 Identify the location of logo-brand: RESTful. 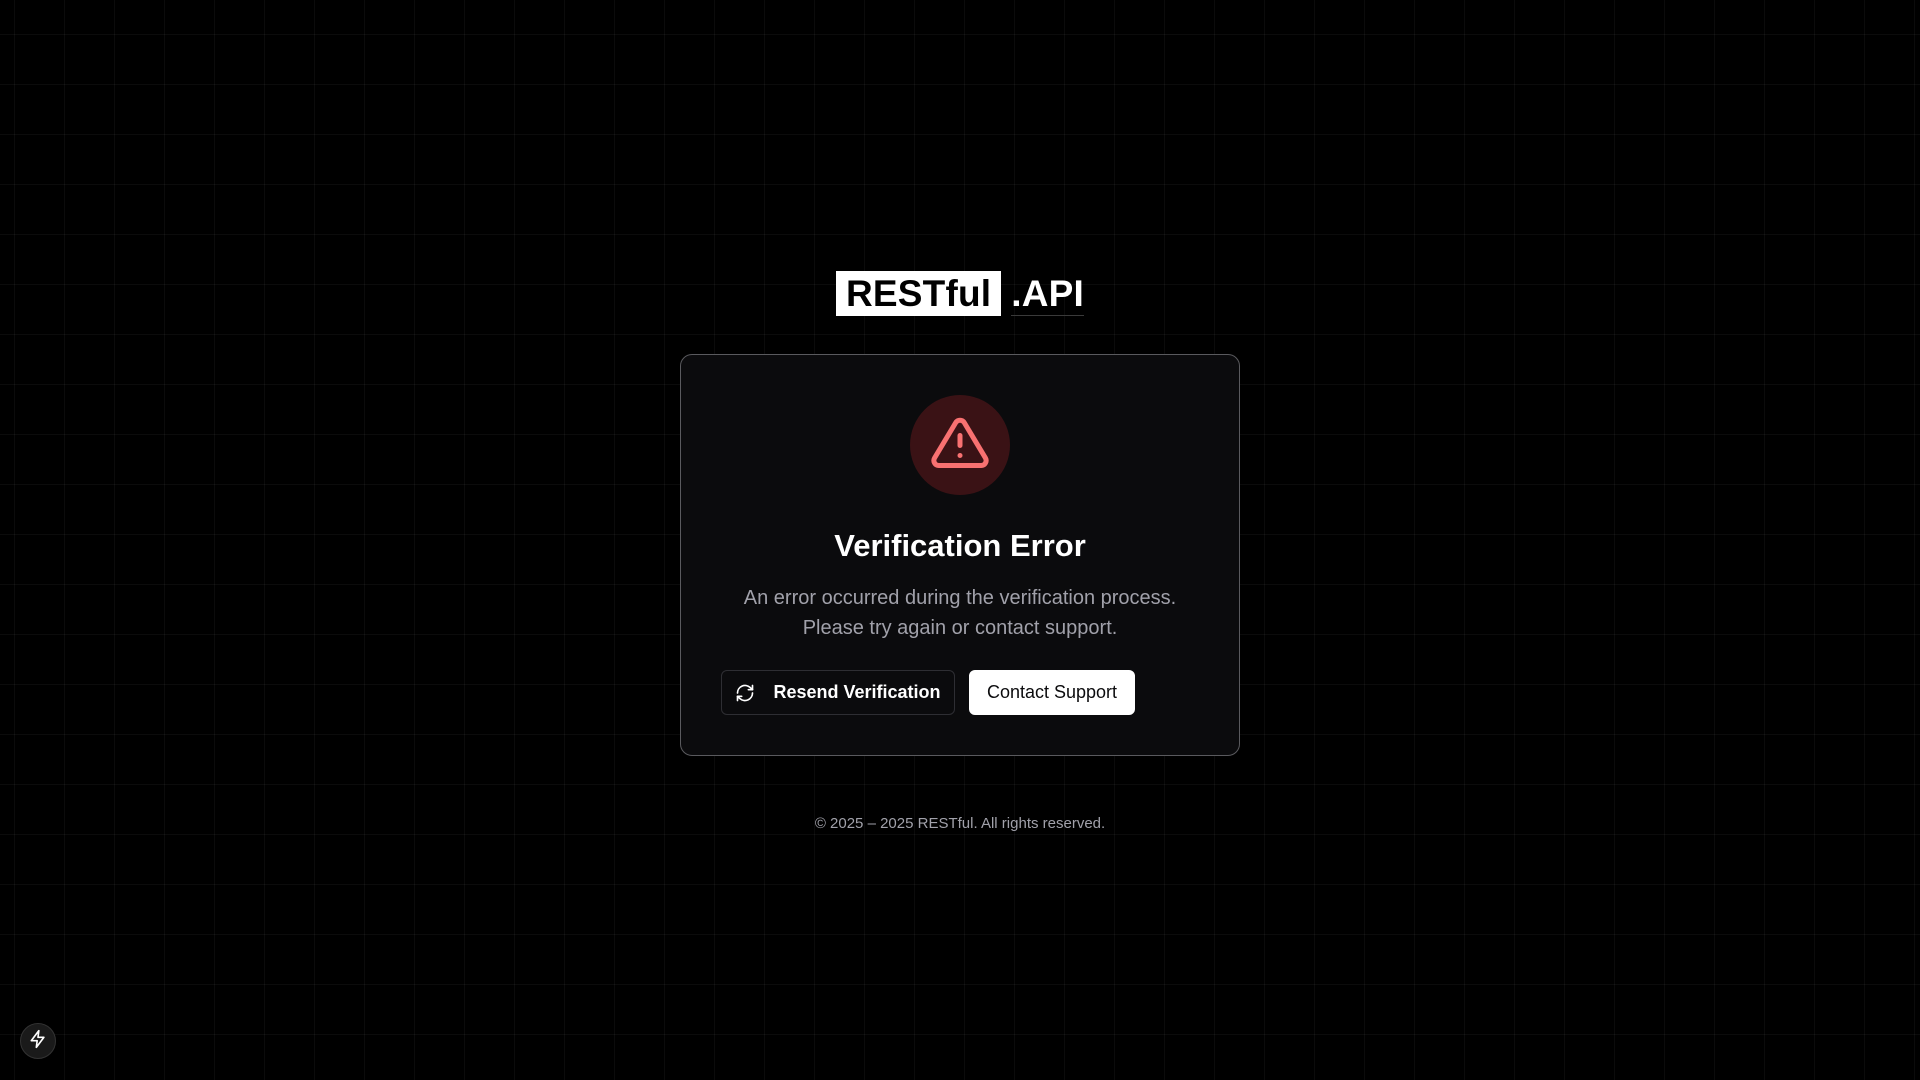
(919, 293).